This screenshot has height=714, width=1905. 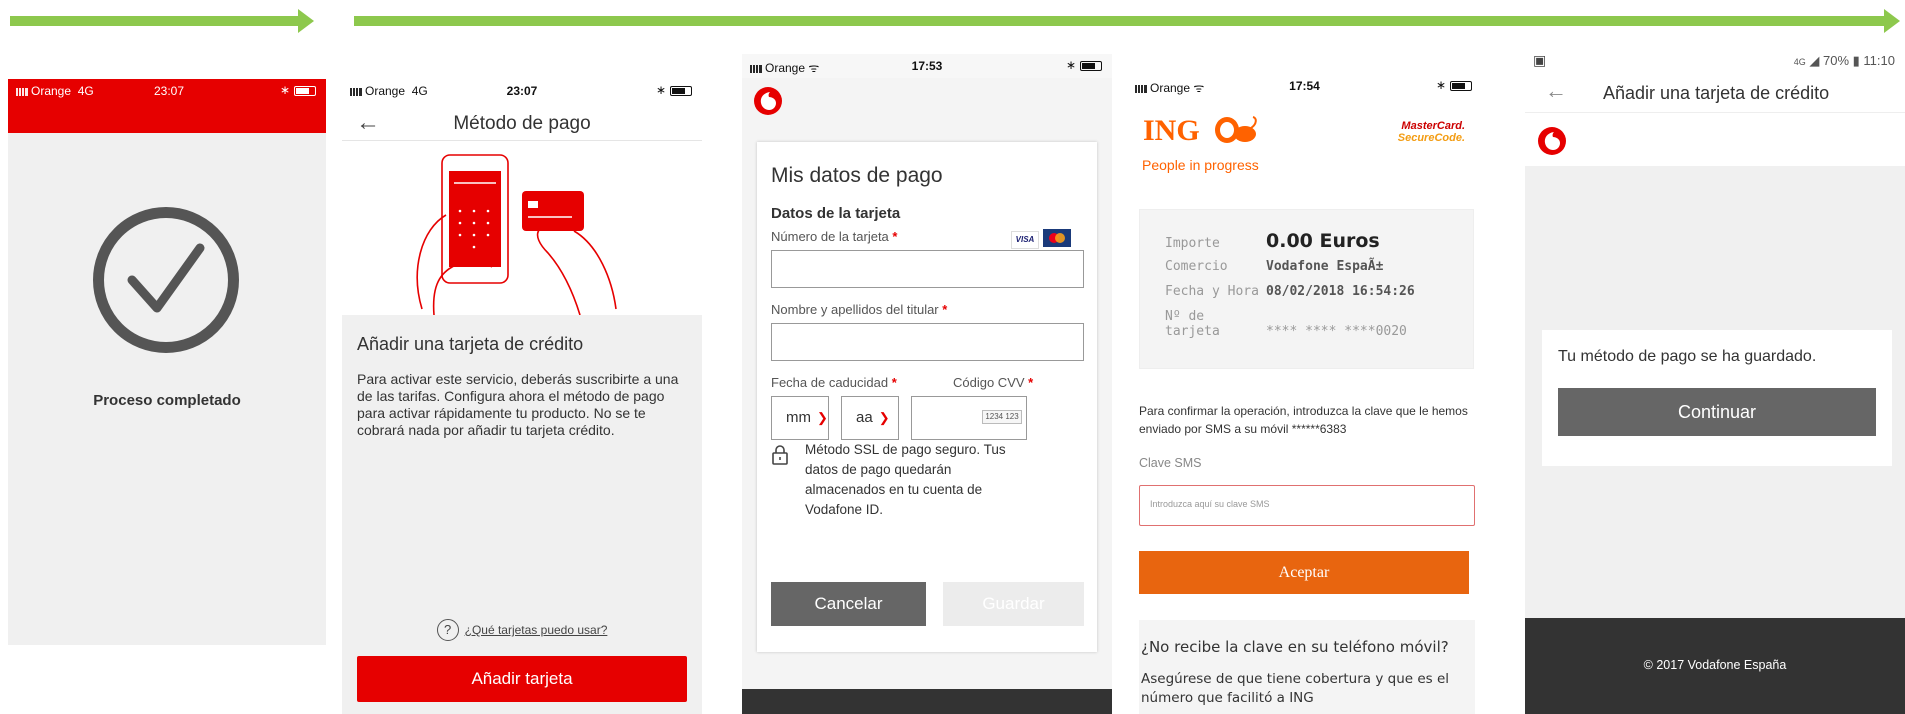 What do you see at coordinates (1307, 505) in the screenshot?
I see `sms-code-input: Introduzca aquí su clave SMS` at bounding box center [1307, 505].